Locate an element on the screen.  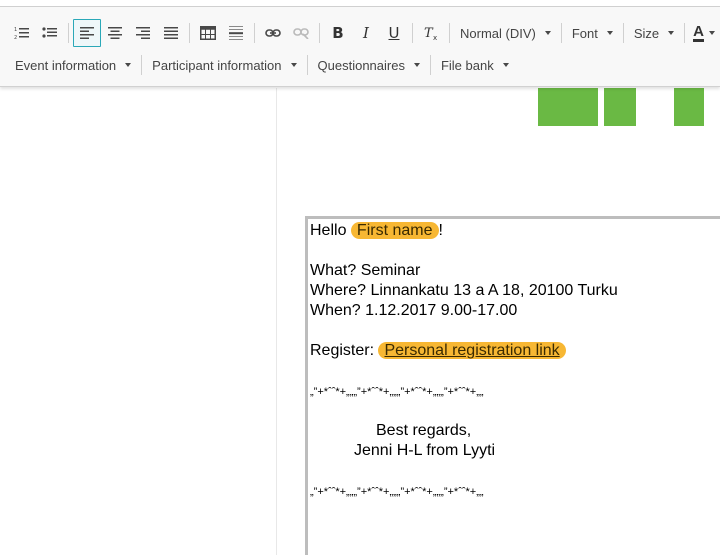
register-line: Register: Personal registration link is located at coordinates (515, 351).